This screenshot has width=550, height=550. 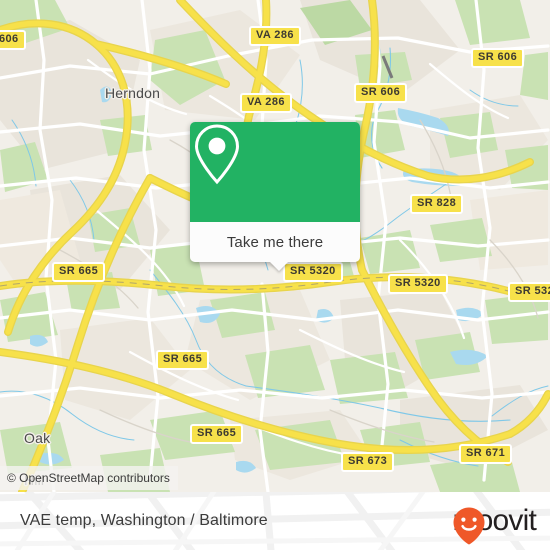 I want to click on road-shield: SR 673, so click(x=368, y=462).